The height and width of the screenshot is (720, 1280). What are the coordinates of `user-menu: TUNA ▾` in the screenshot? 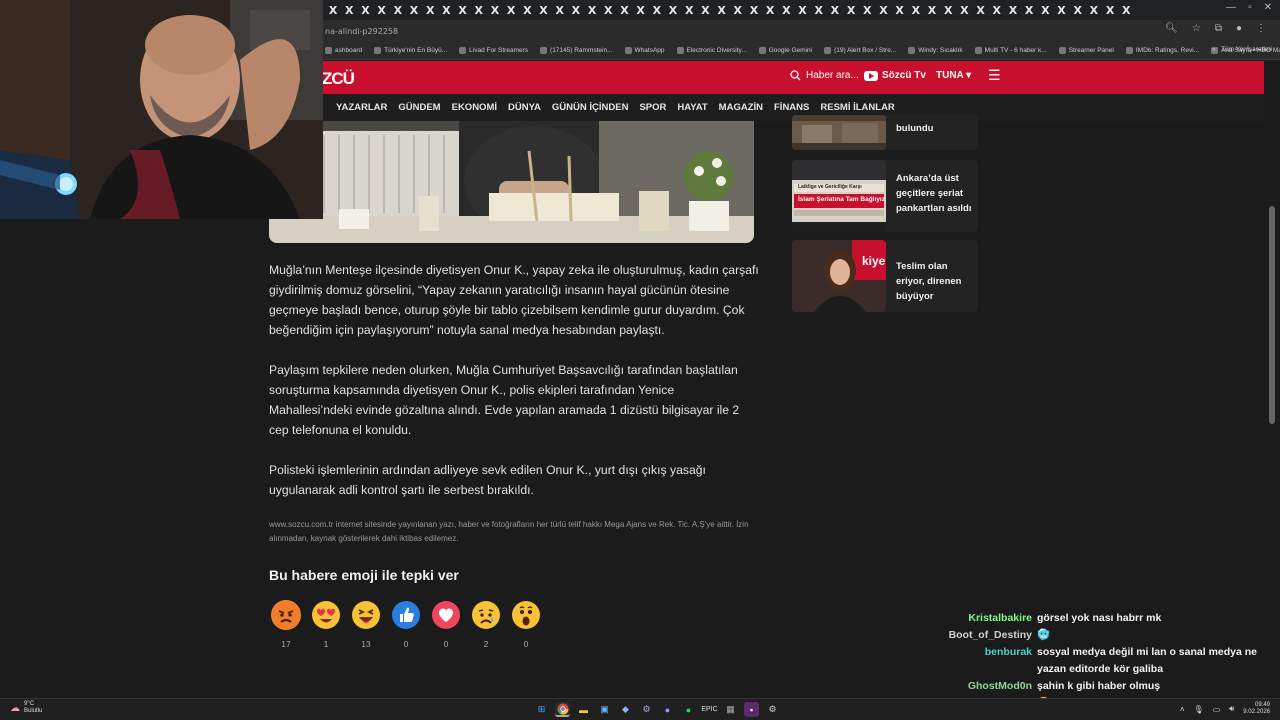 It's located at (953, 75).